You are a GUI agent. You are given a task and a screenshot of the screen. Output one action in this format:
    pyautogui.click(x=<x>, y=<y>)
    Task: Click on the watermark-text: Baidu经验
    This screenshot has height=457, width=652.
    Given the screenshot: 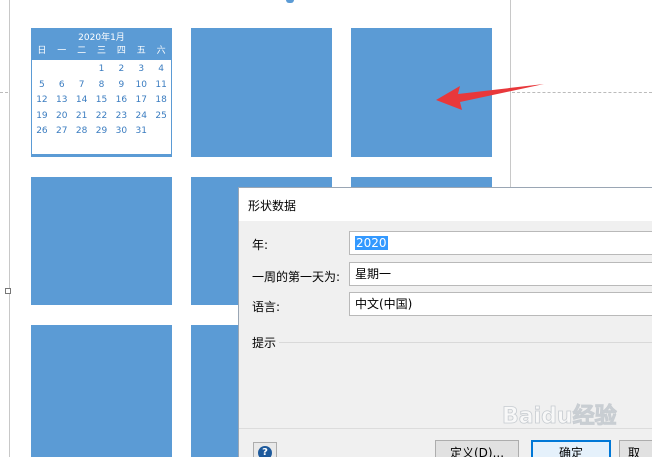 What is the action you would take?
    pyautogui.click(x=559, y=416)
    